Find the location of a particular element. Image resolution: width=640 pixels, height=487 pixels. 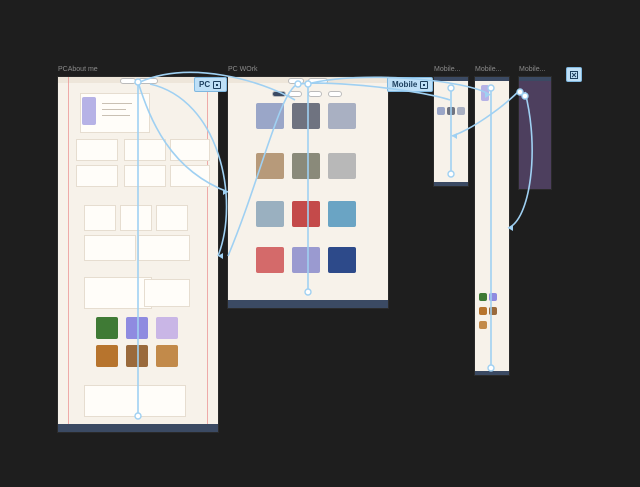

mobile-badge-label: Mobile is located at coordinates (405, 84).